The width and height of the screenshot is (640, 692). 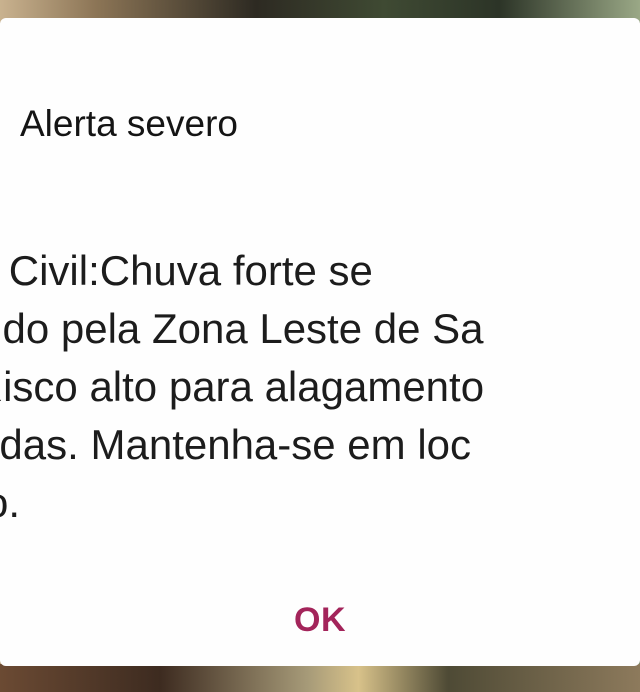 I want to click on message-line: Defesa Civil:Chuva forte se, so click(x=186, y=270).